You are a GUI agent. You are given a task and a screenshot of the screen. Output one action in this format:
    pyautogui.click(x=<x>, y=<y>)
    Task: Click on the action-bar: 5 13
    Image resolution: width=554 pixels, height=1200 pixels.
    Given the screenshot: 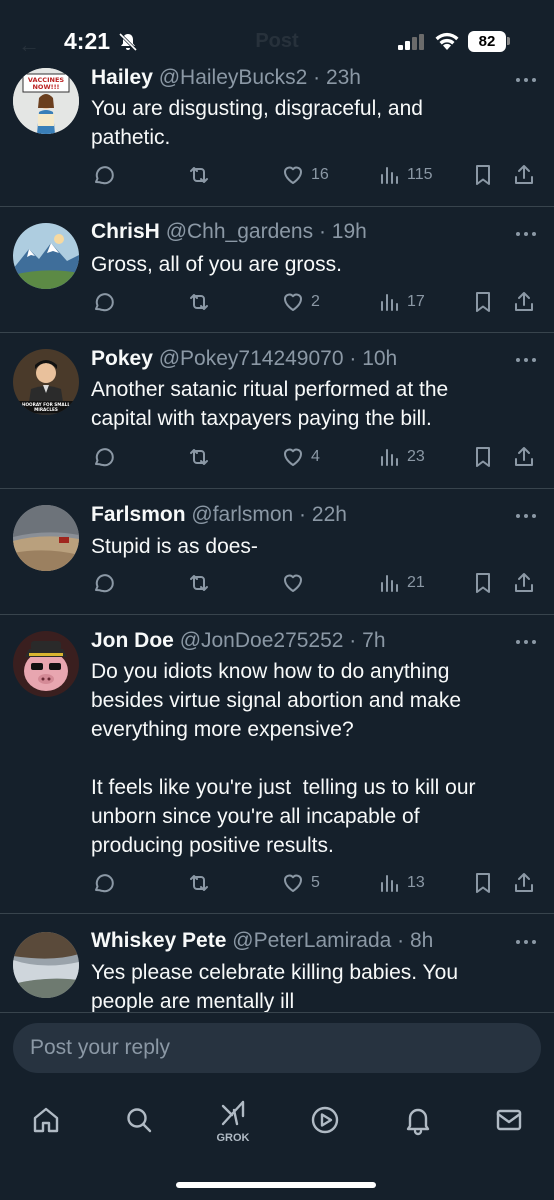 What is the action you would take?
    pyautogui.click(x=316, y=883)
    